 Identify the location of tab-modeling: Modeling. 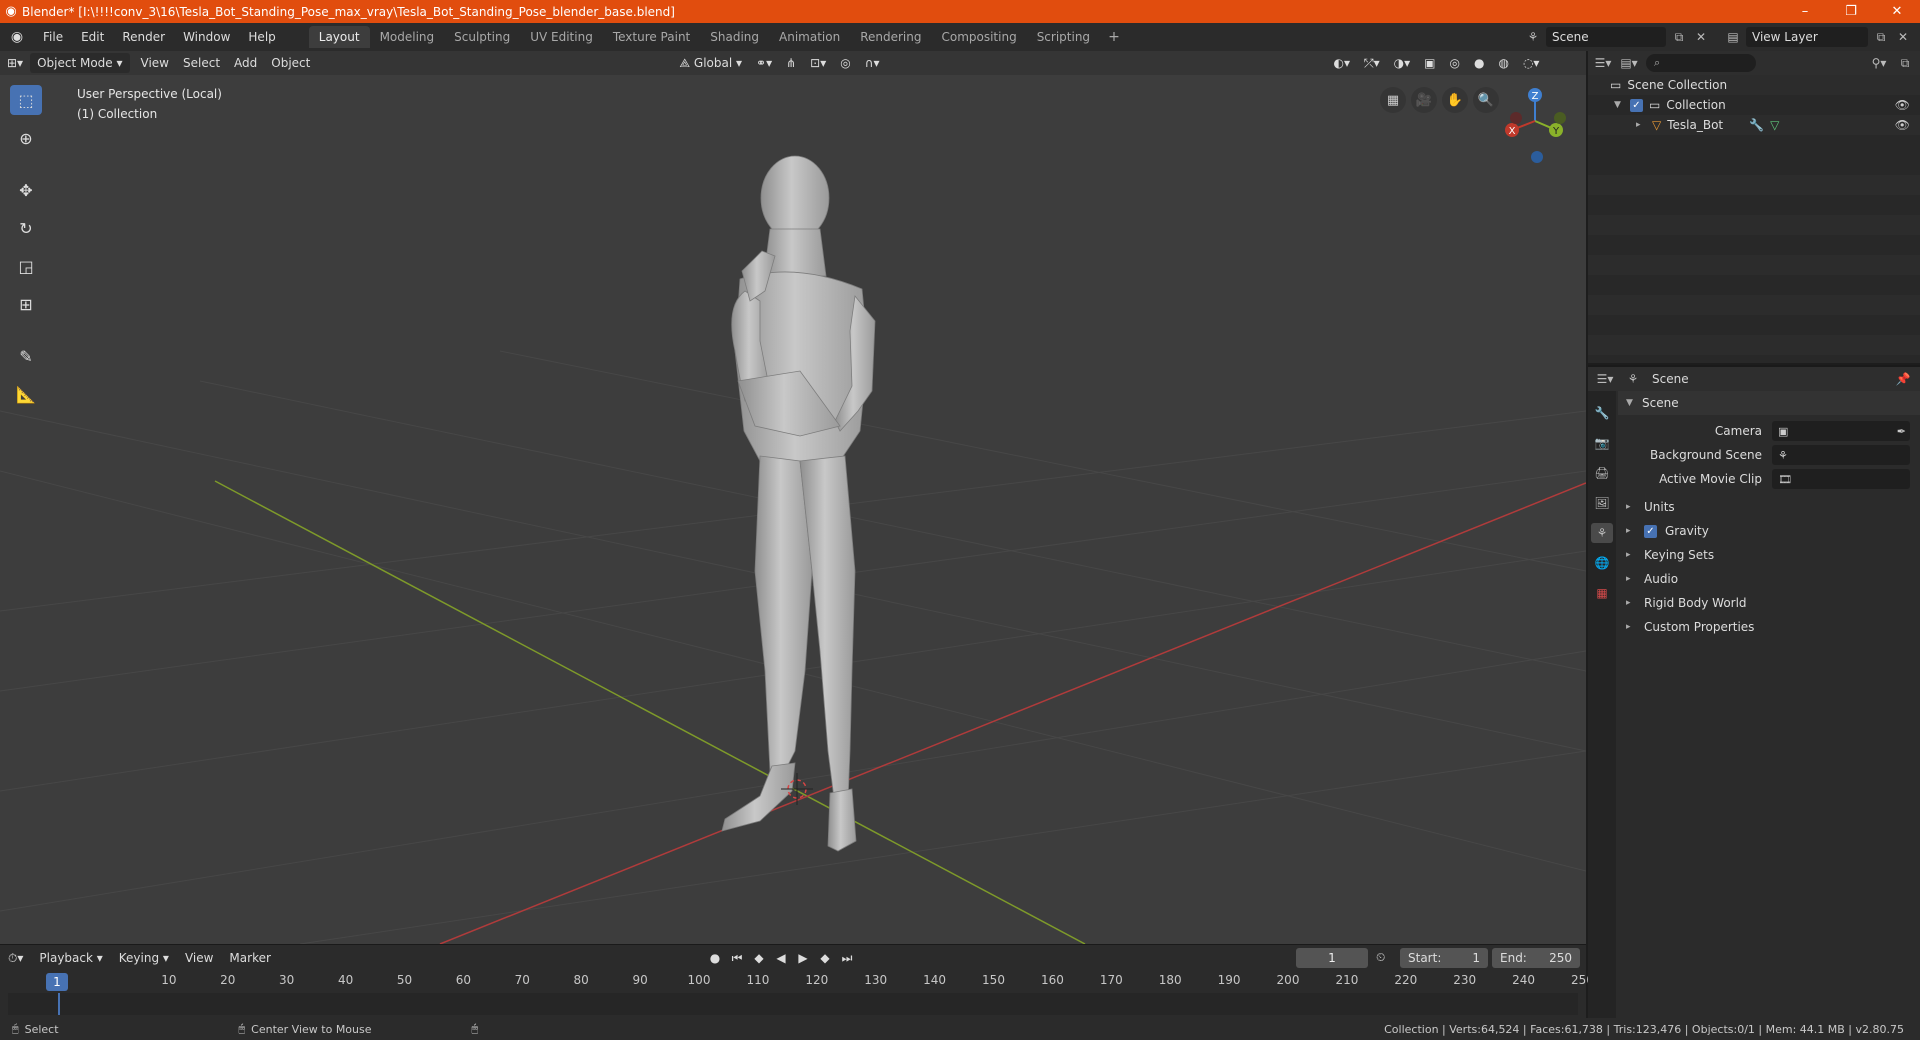
(407, 37).